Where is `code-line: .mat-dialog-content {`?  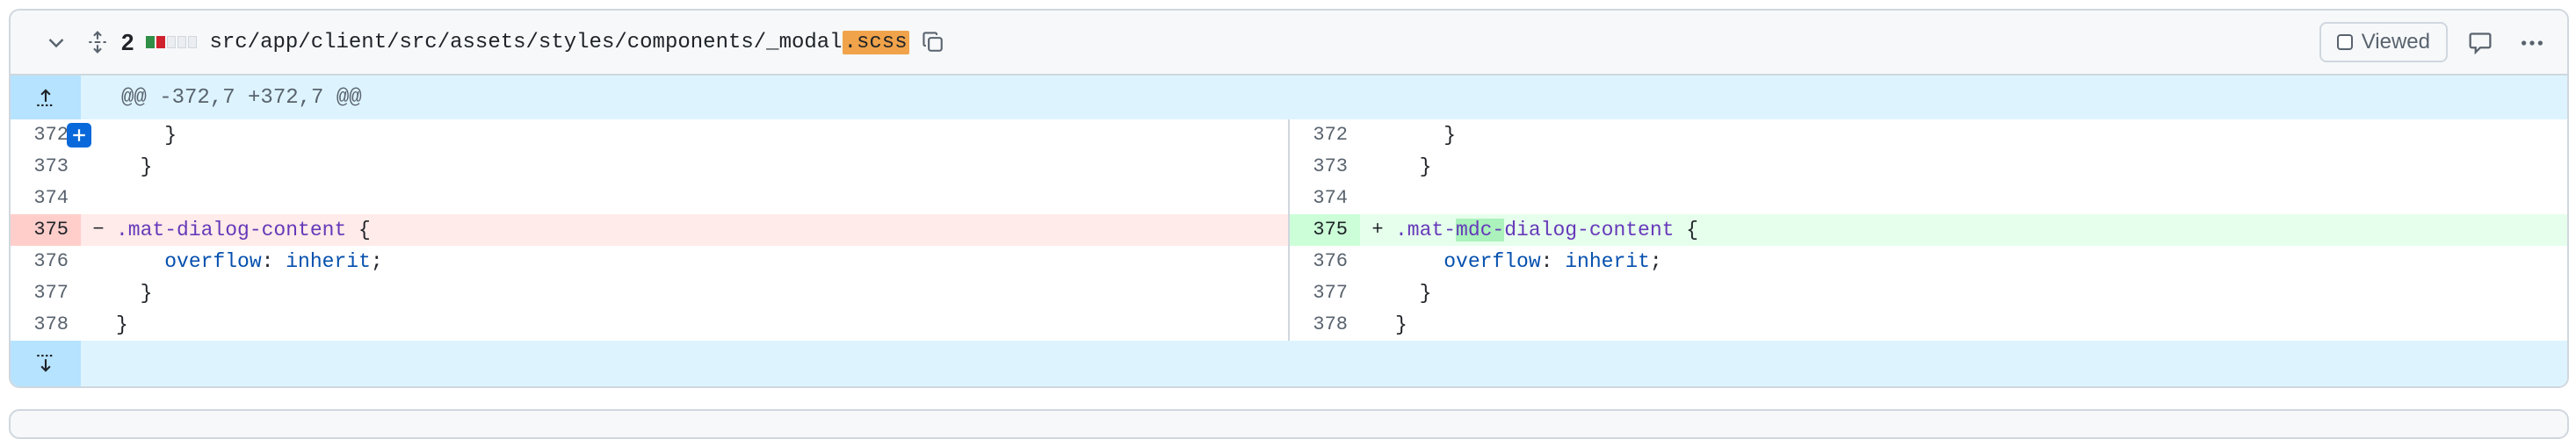 code-line: .mat-dialog-content { is located at coordinates (243, 230).